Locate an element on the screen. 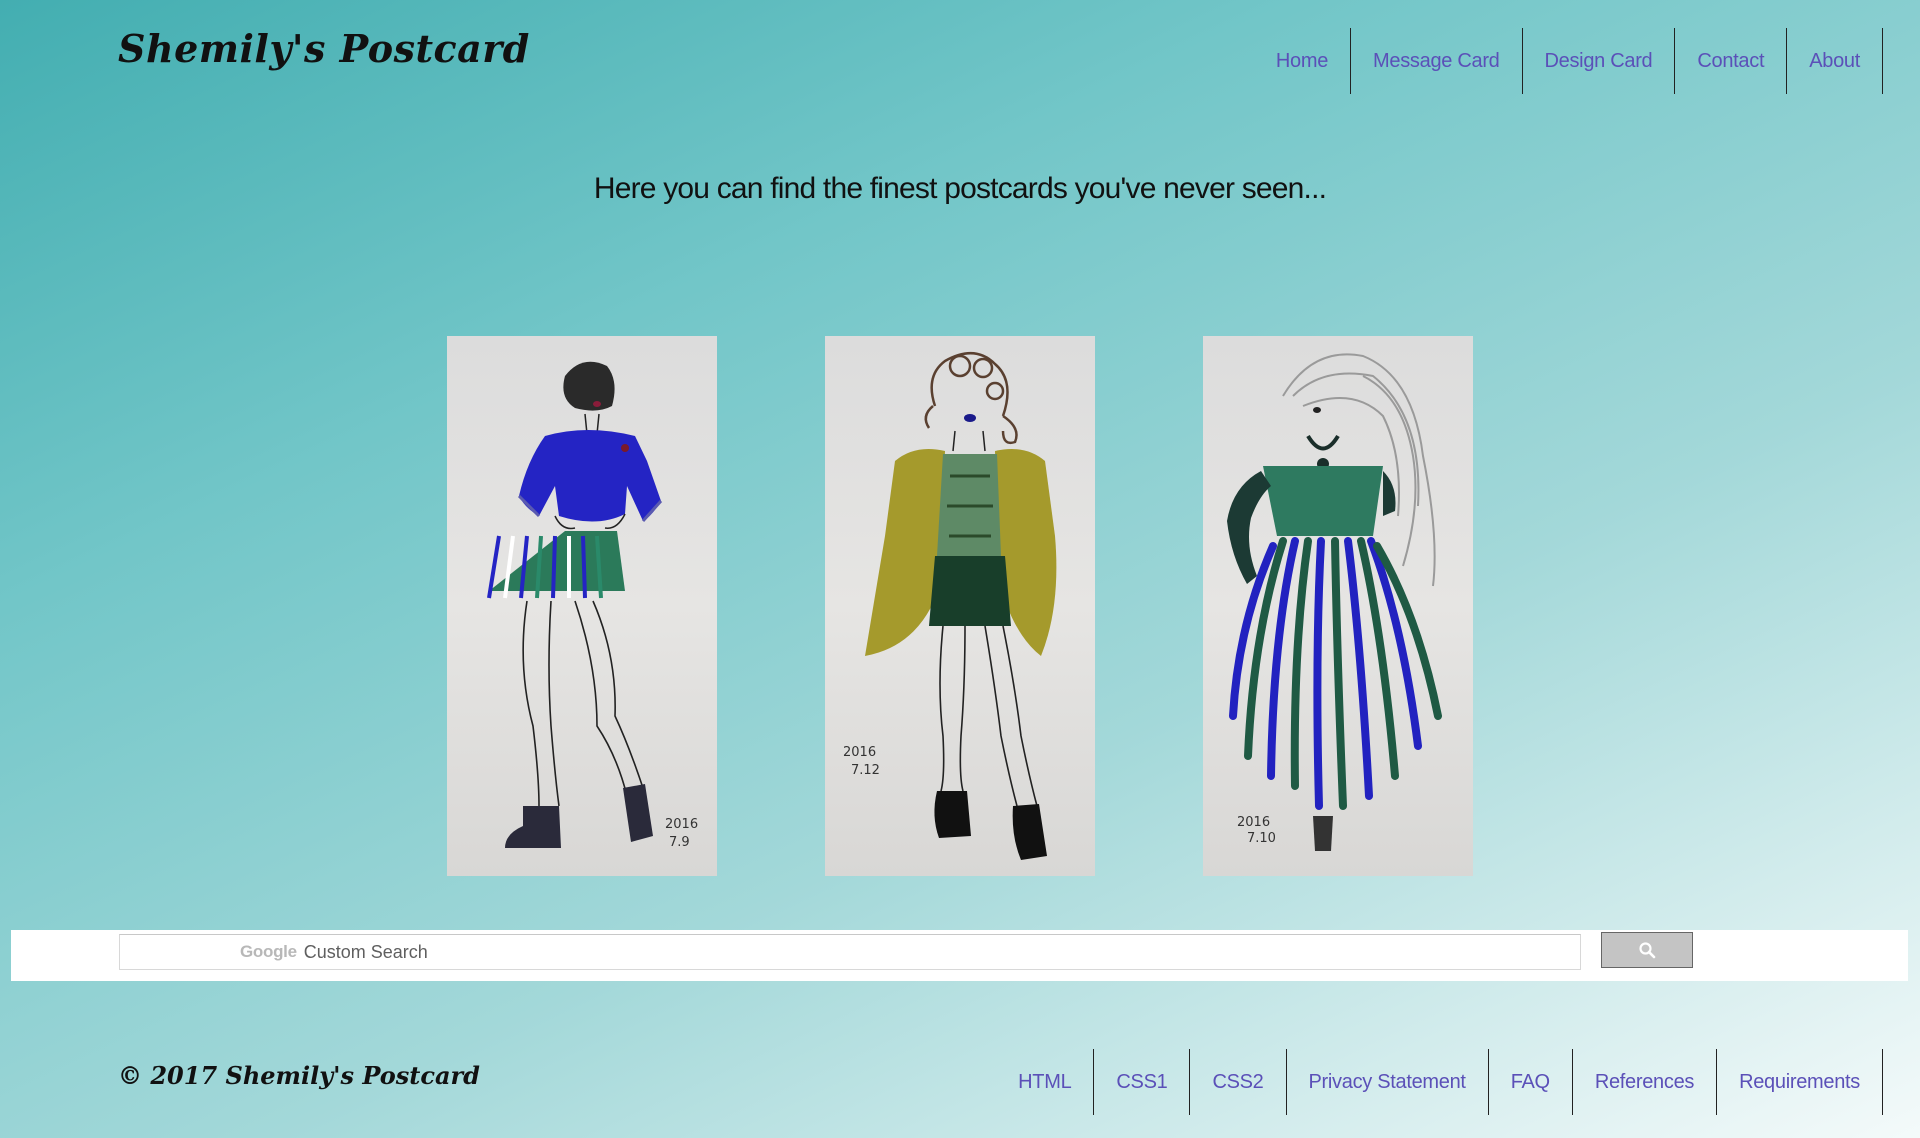  svg-text: 7.12 is located at coordinates (865, 770).